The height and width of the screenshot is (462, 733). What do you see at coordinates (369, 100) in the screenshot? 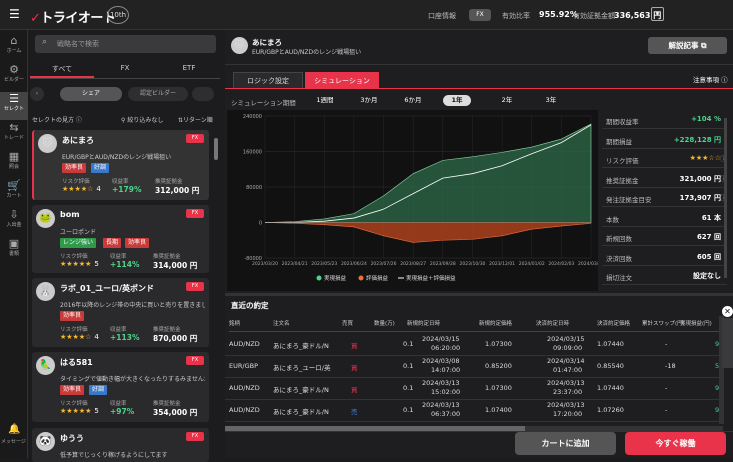
I see `period-1: 3か月` at bounding box center [369, 100].